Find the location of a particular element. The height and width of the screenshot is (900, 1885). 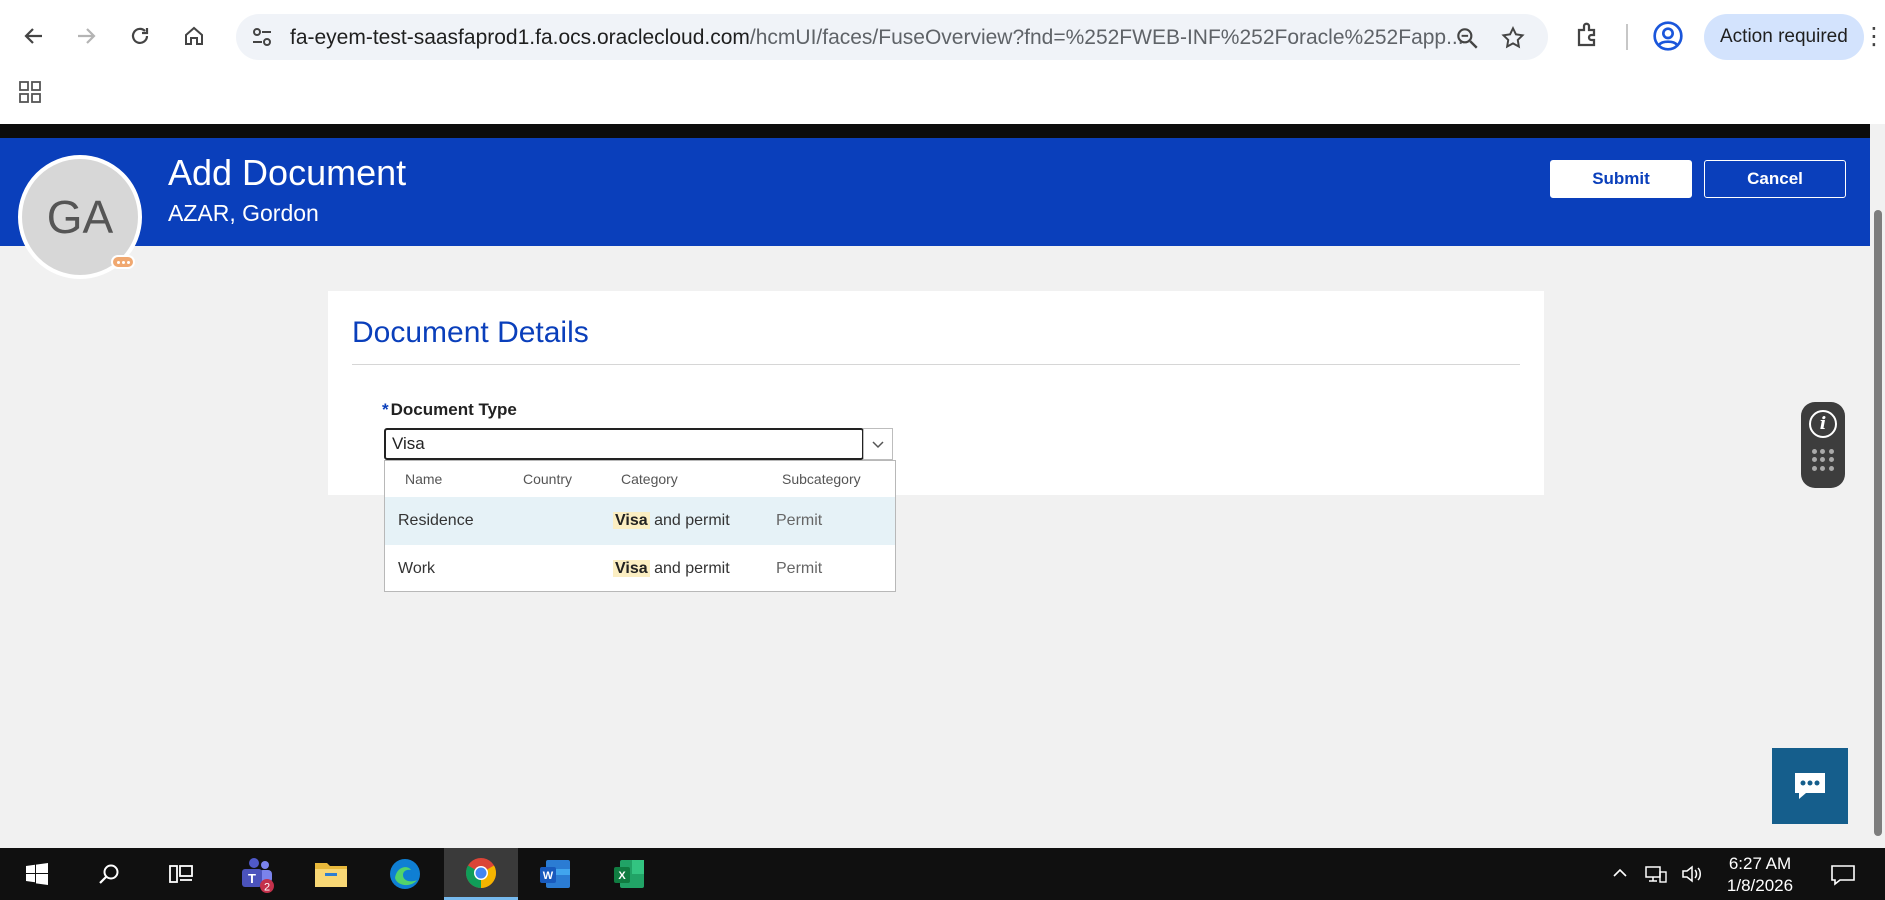

clock-time: 6:27 AM is located at coordinates (1760, 863).